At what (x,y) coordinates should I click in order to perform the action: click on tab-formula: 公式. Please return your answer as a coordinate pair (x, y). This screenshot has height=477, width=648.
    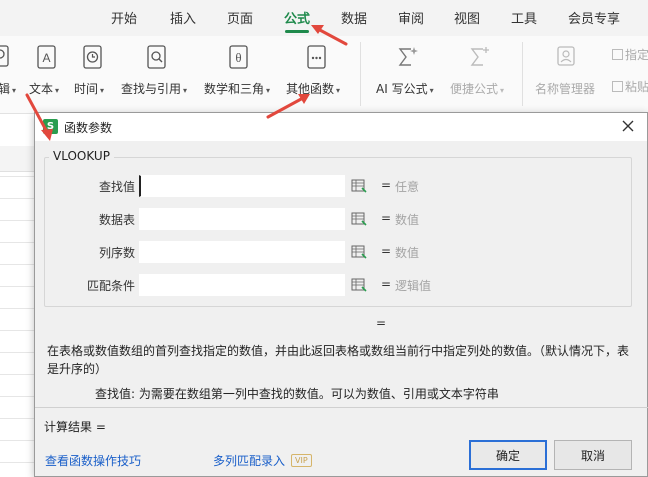
    Looking at the image, I should click on (297, 17).